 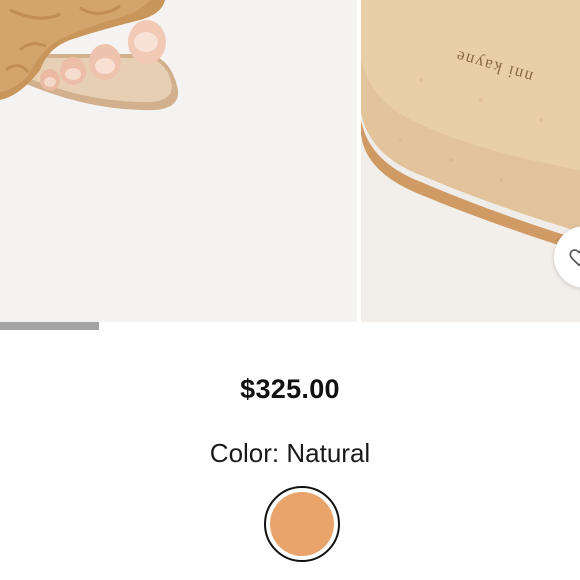 I want to click on color-swatch-fill, so click(x=302, y=524).